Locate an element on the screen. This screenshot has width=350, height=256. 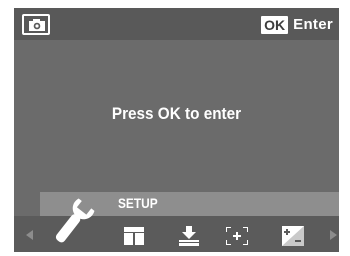
arrow-right-icon is located at coordinates (333, 235).